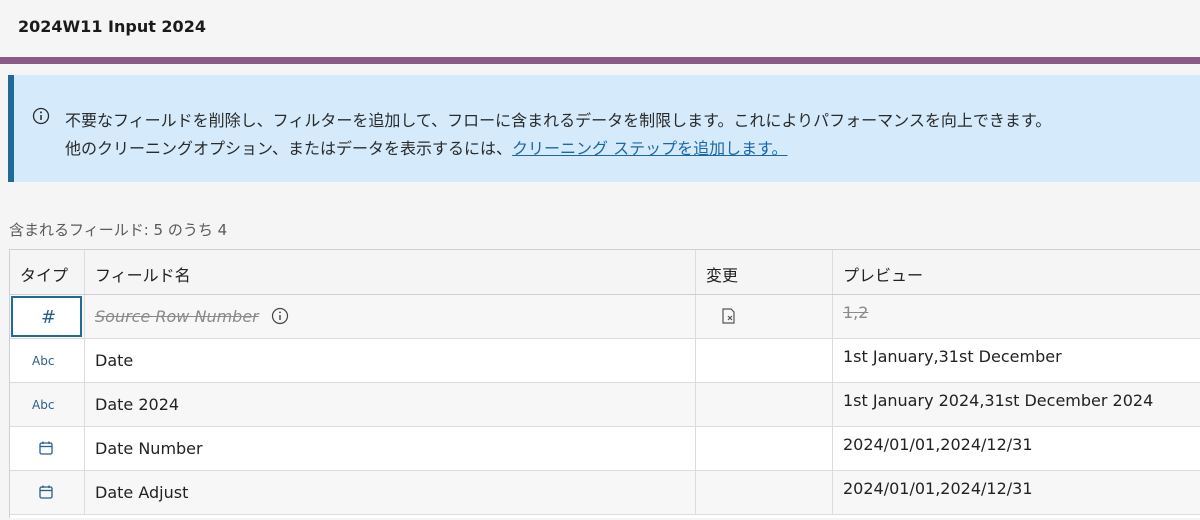 This screenshot has width=1200, height=520. I want to click on field-name: Date Number, so click(149, 448).